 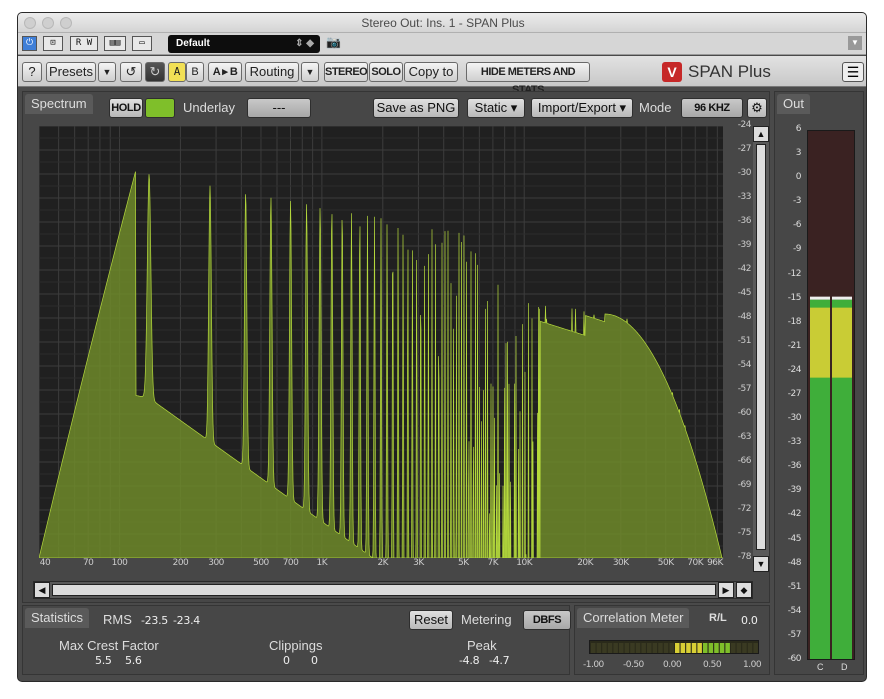 What do you see at coordinates (386, 72) in the screenshot?
I see `solo-button: SOLO` at bounding box center [386, 72].